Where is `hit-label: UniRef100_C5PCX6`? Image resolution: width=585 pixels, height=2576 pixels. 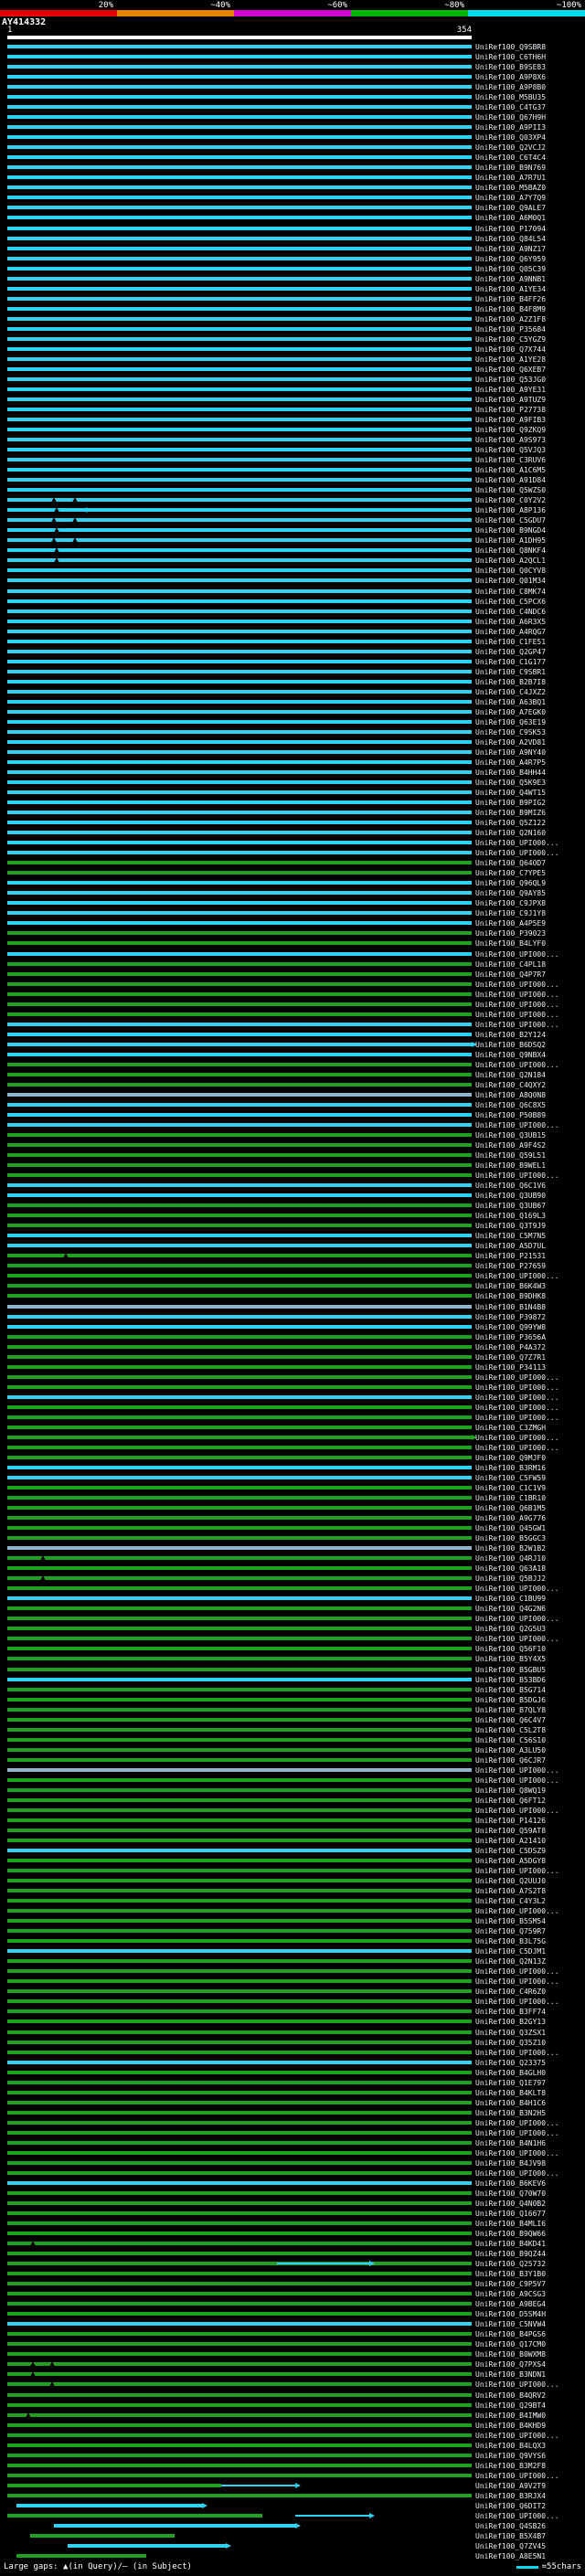
hit-label: UniRef100_C5PCX6 is located at coordinates (511, 602).